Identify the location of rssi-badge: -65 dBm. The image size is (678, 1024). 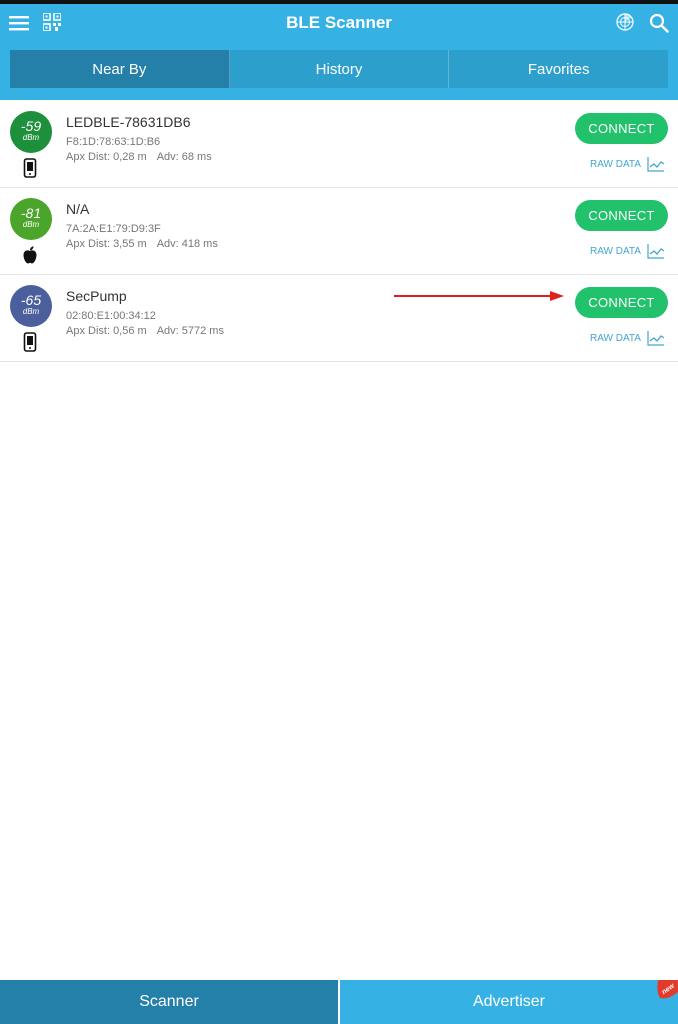
(31, 306).